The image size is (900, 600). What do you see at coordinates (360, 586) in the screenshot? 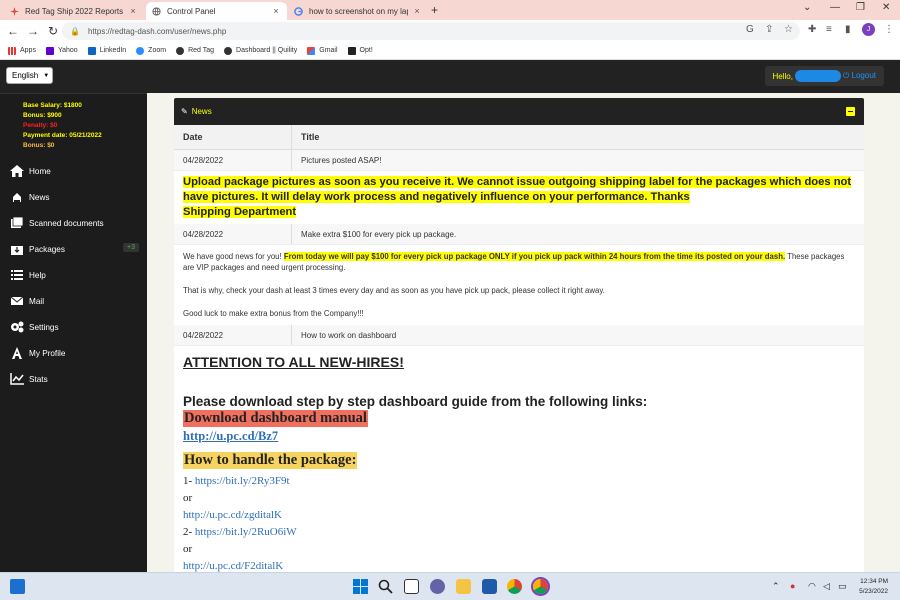
I see `windows-start-icon` at bounding box center [360, 586].